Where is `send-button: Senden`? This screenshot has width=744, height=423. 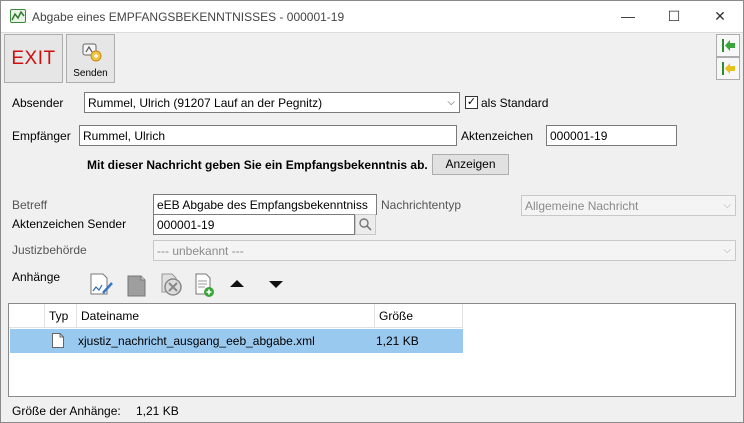
send-button: Senden is located at coordinates (90, 58).